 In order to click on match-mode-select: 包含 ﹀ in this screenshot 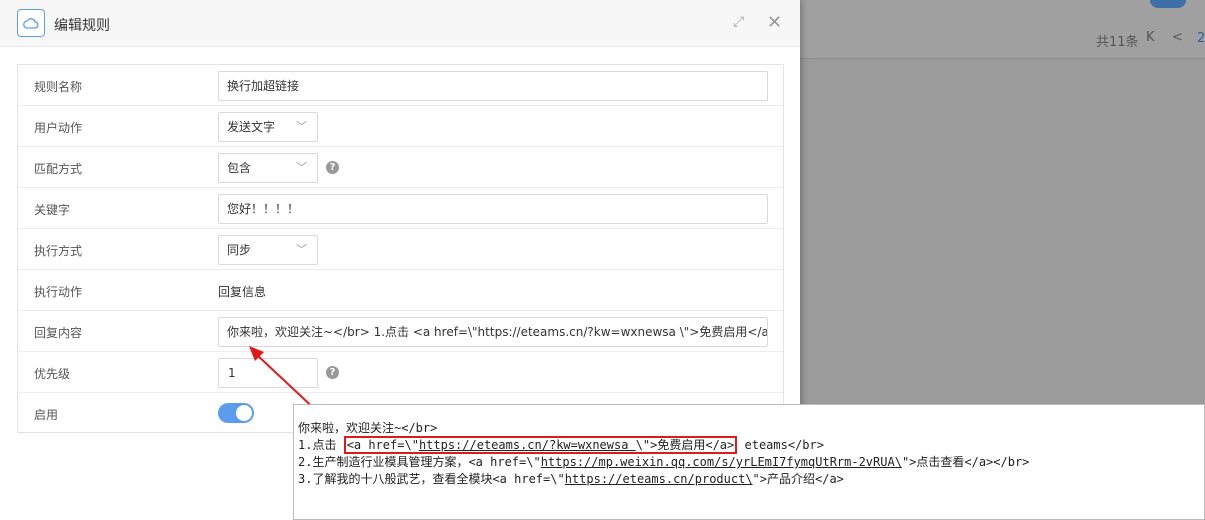, I will do `click(268, 168)`.